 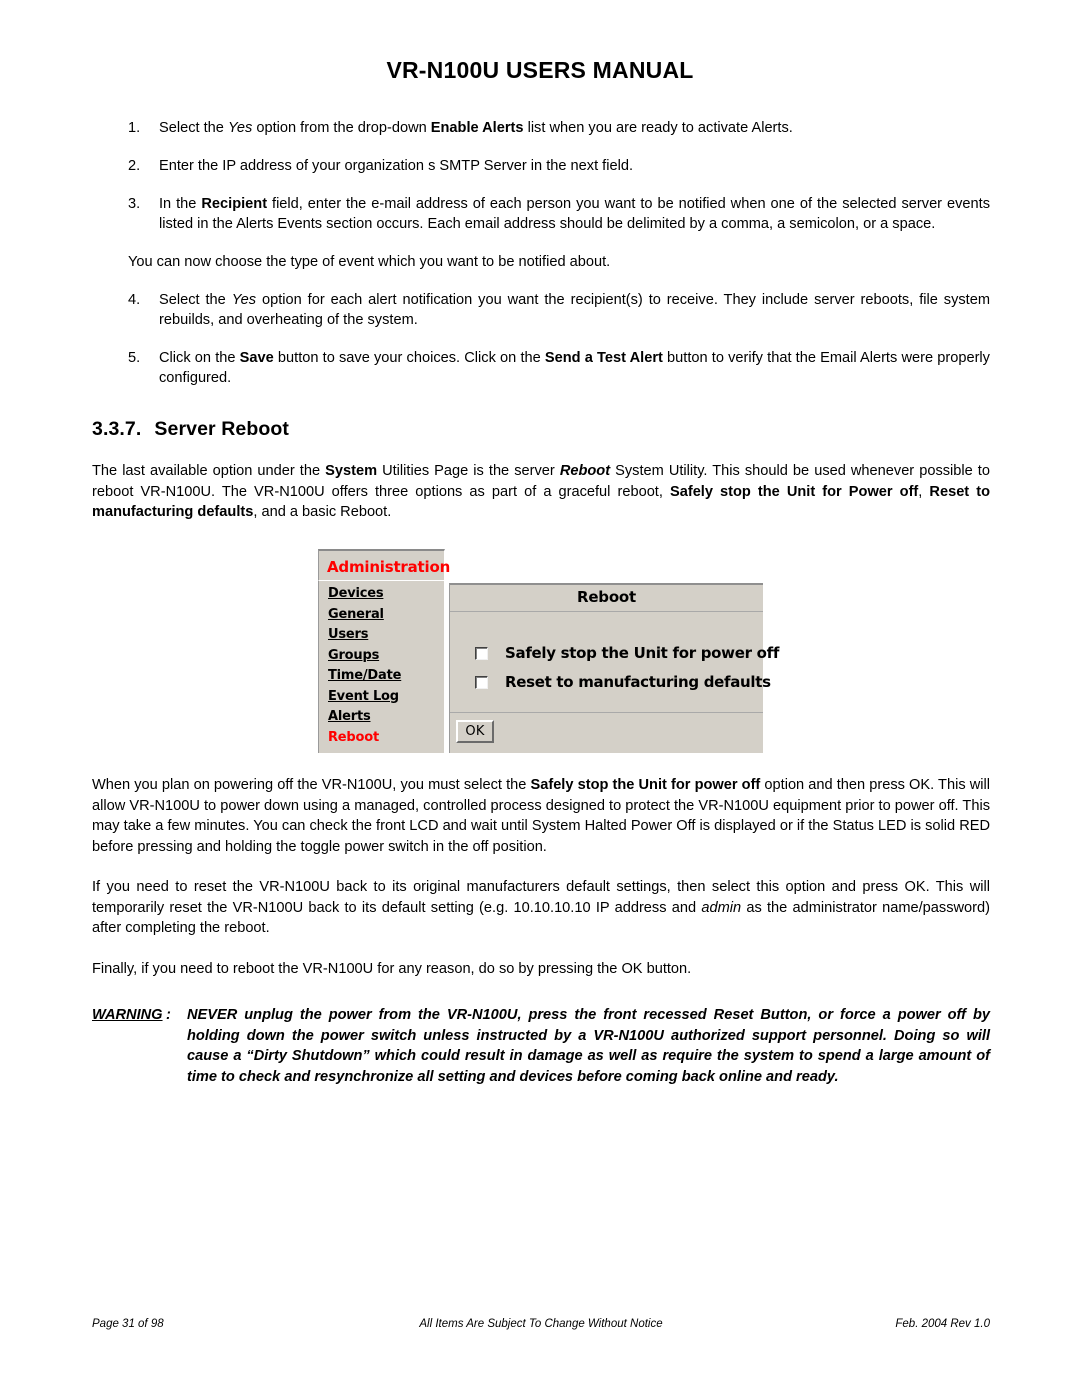 What do you see at coordinates (386, 635) in the screenshot?
I see `sidebar-item-users: Users` at bounding box center [386, 635].